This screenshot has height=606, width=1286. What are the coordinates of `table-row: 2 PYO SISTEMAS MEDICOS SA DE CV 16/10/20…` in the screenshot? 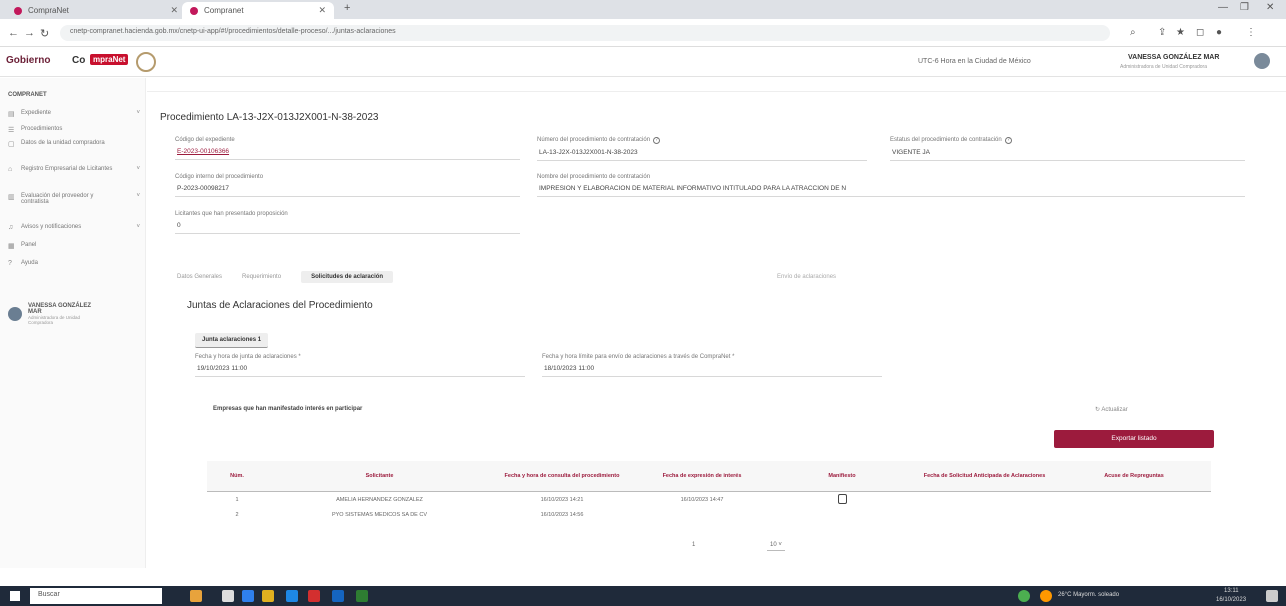 It's located at (709, 515).